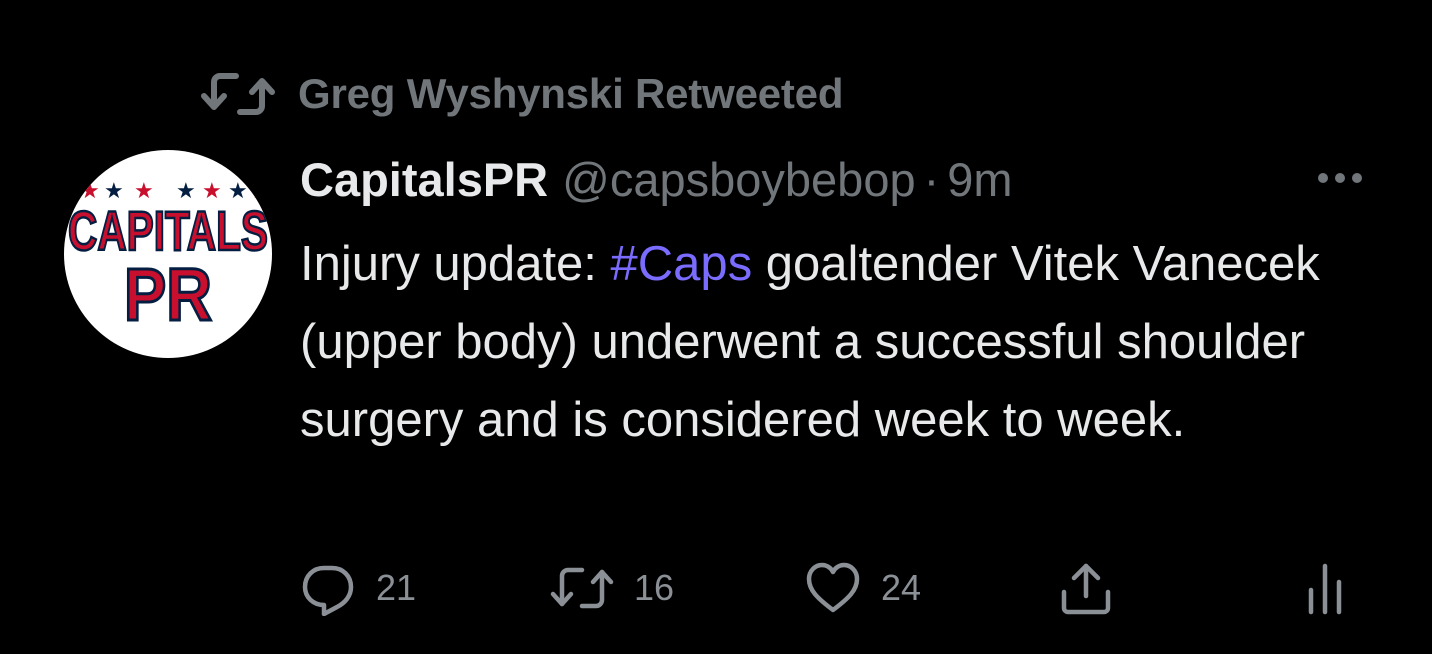 The image size is (1432, 654). What do you see at coordinates (654, 587) in the screenshot?
I see `retweet-count: 16` at bounding box center [654, 587].